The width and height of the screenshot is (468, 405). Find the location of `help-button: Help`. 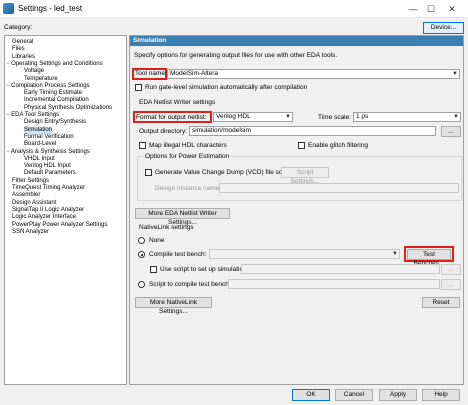

help-button: Help is located at coordinates (441, 395).